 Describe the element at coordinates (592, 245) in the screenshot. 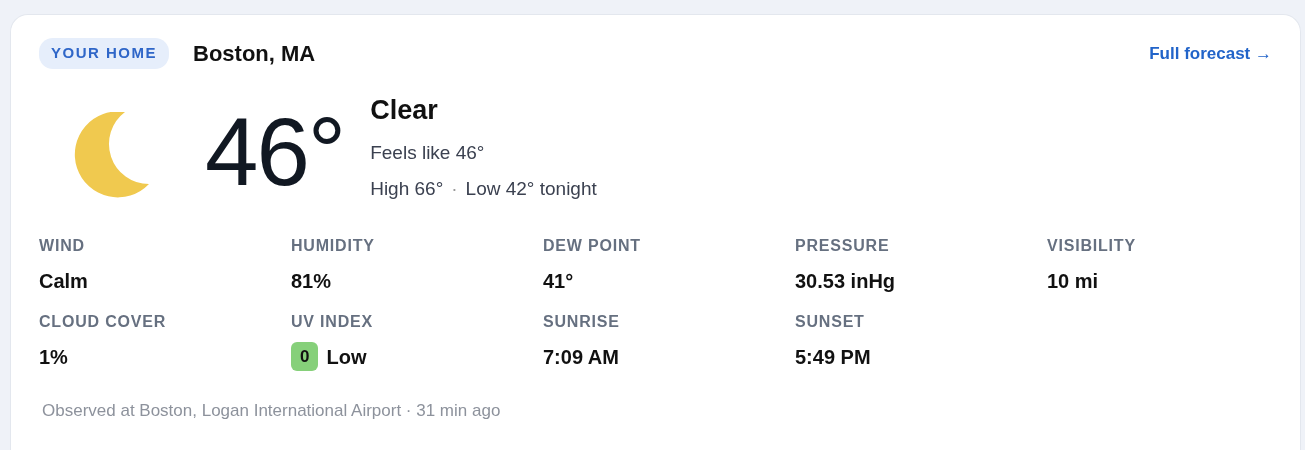

I see `stat-label: DEW POINT` at that location.